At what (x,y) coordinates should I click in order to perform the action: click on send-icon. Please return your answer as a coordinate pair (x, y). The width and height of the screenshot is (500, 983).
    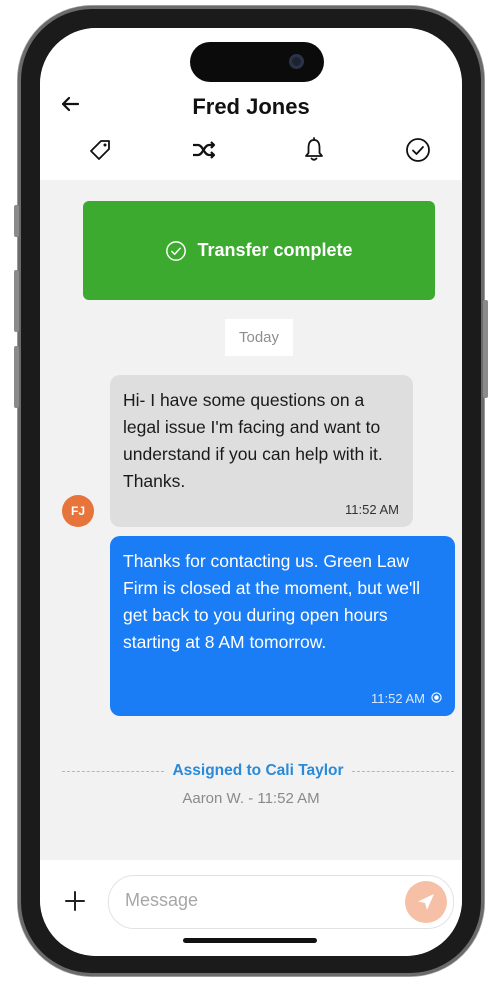
    Looking at the image, I should click on (426, 902).